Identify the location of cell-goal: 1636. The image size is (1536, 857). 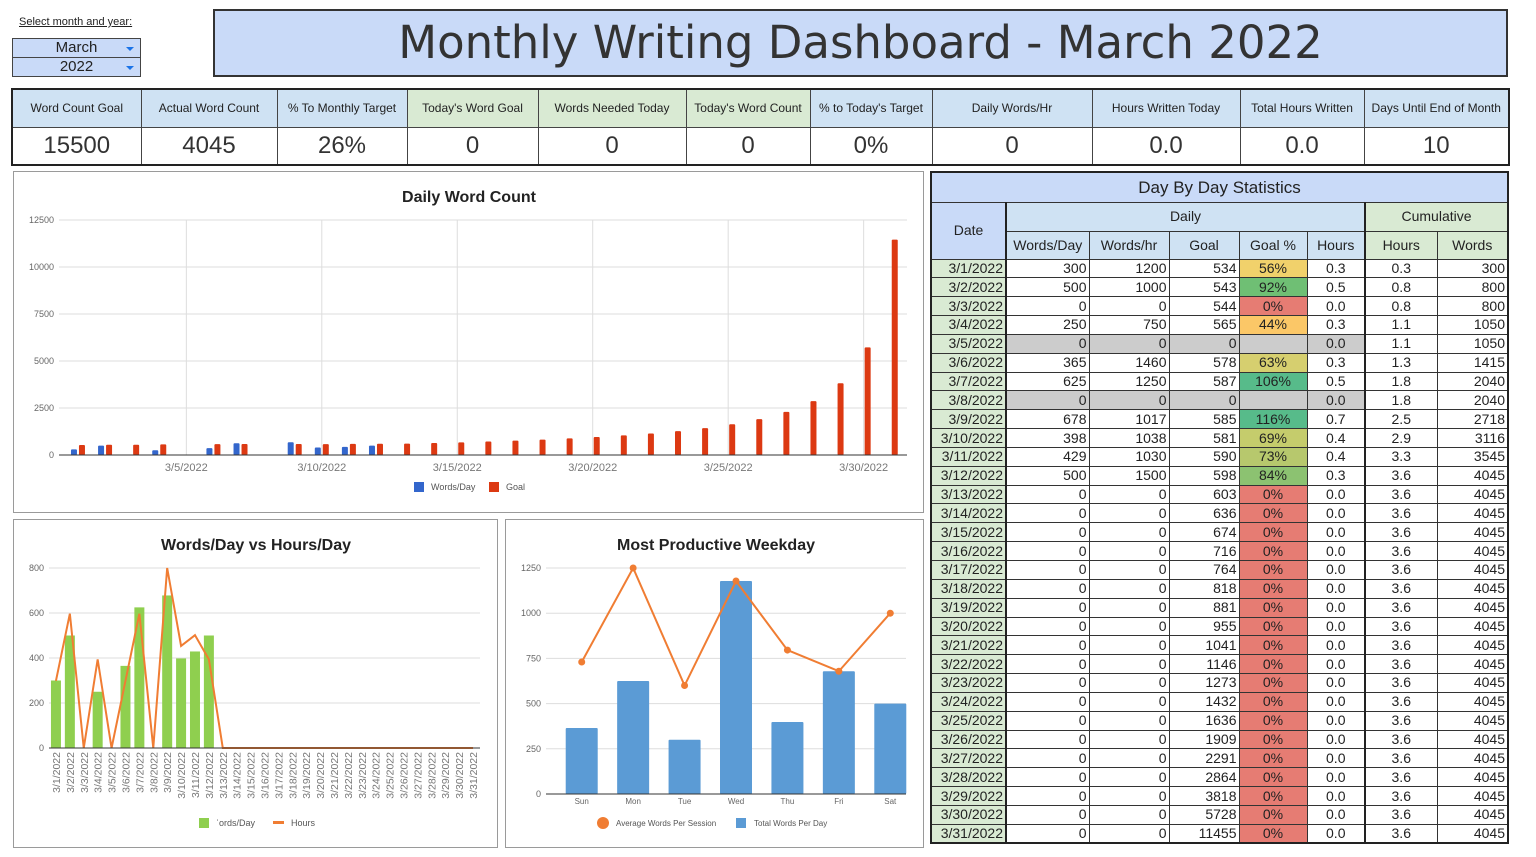
(1204, 720).